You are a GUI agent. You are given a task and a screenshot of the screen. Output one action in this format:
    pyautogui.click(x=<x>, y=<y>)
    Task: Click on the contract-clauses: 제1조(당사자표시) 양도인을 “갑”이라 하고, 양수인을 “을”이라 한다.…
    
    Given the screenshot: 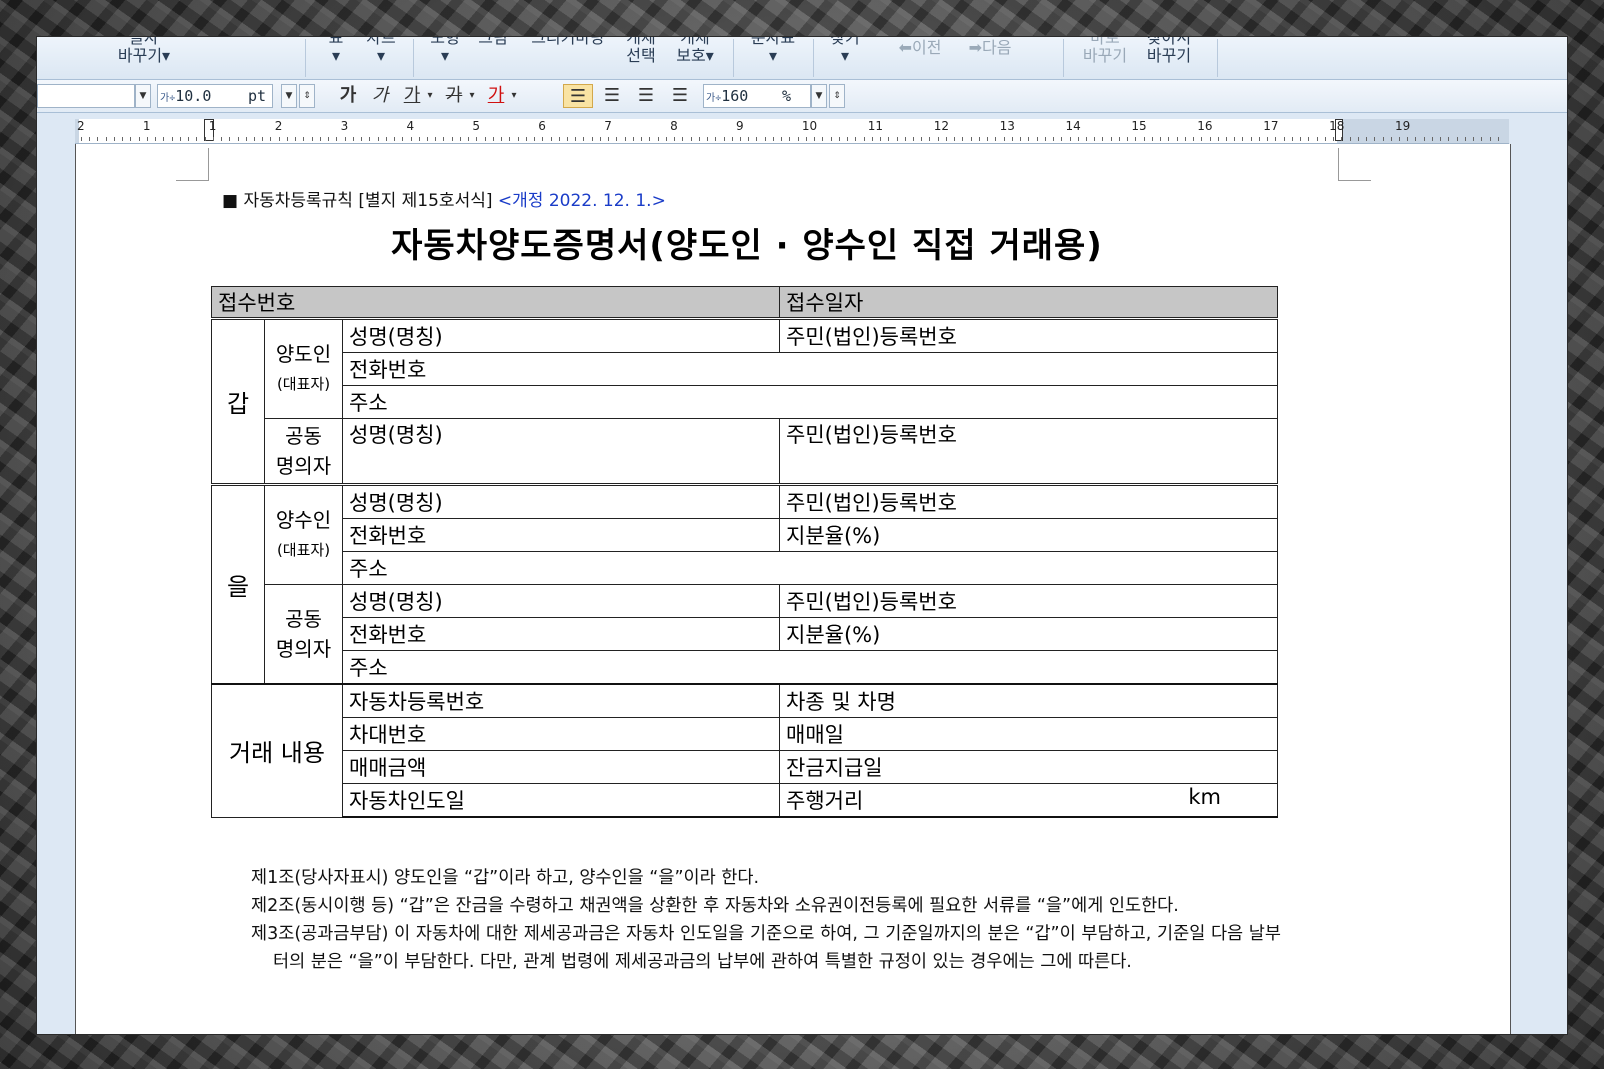 What is the action you would take?
    pyautogui.click(x=766, y=920)
    